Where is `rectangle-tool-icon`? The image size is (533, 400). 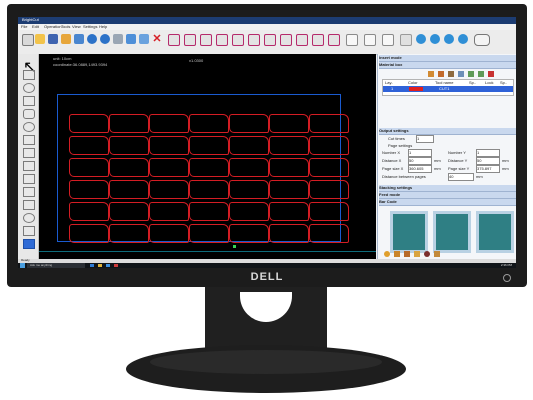 rectangle-tool-icon is located at coordinates (29, 101).